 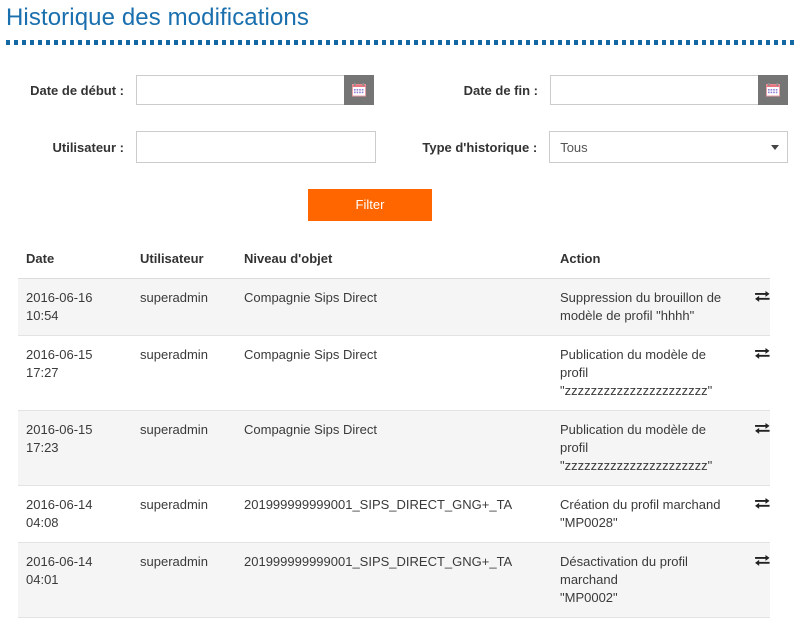 I want to click on user-input-wrap, so click(x=256, y=147).